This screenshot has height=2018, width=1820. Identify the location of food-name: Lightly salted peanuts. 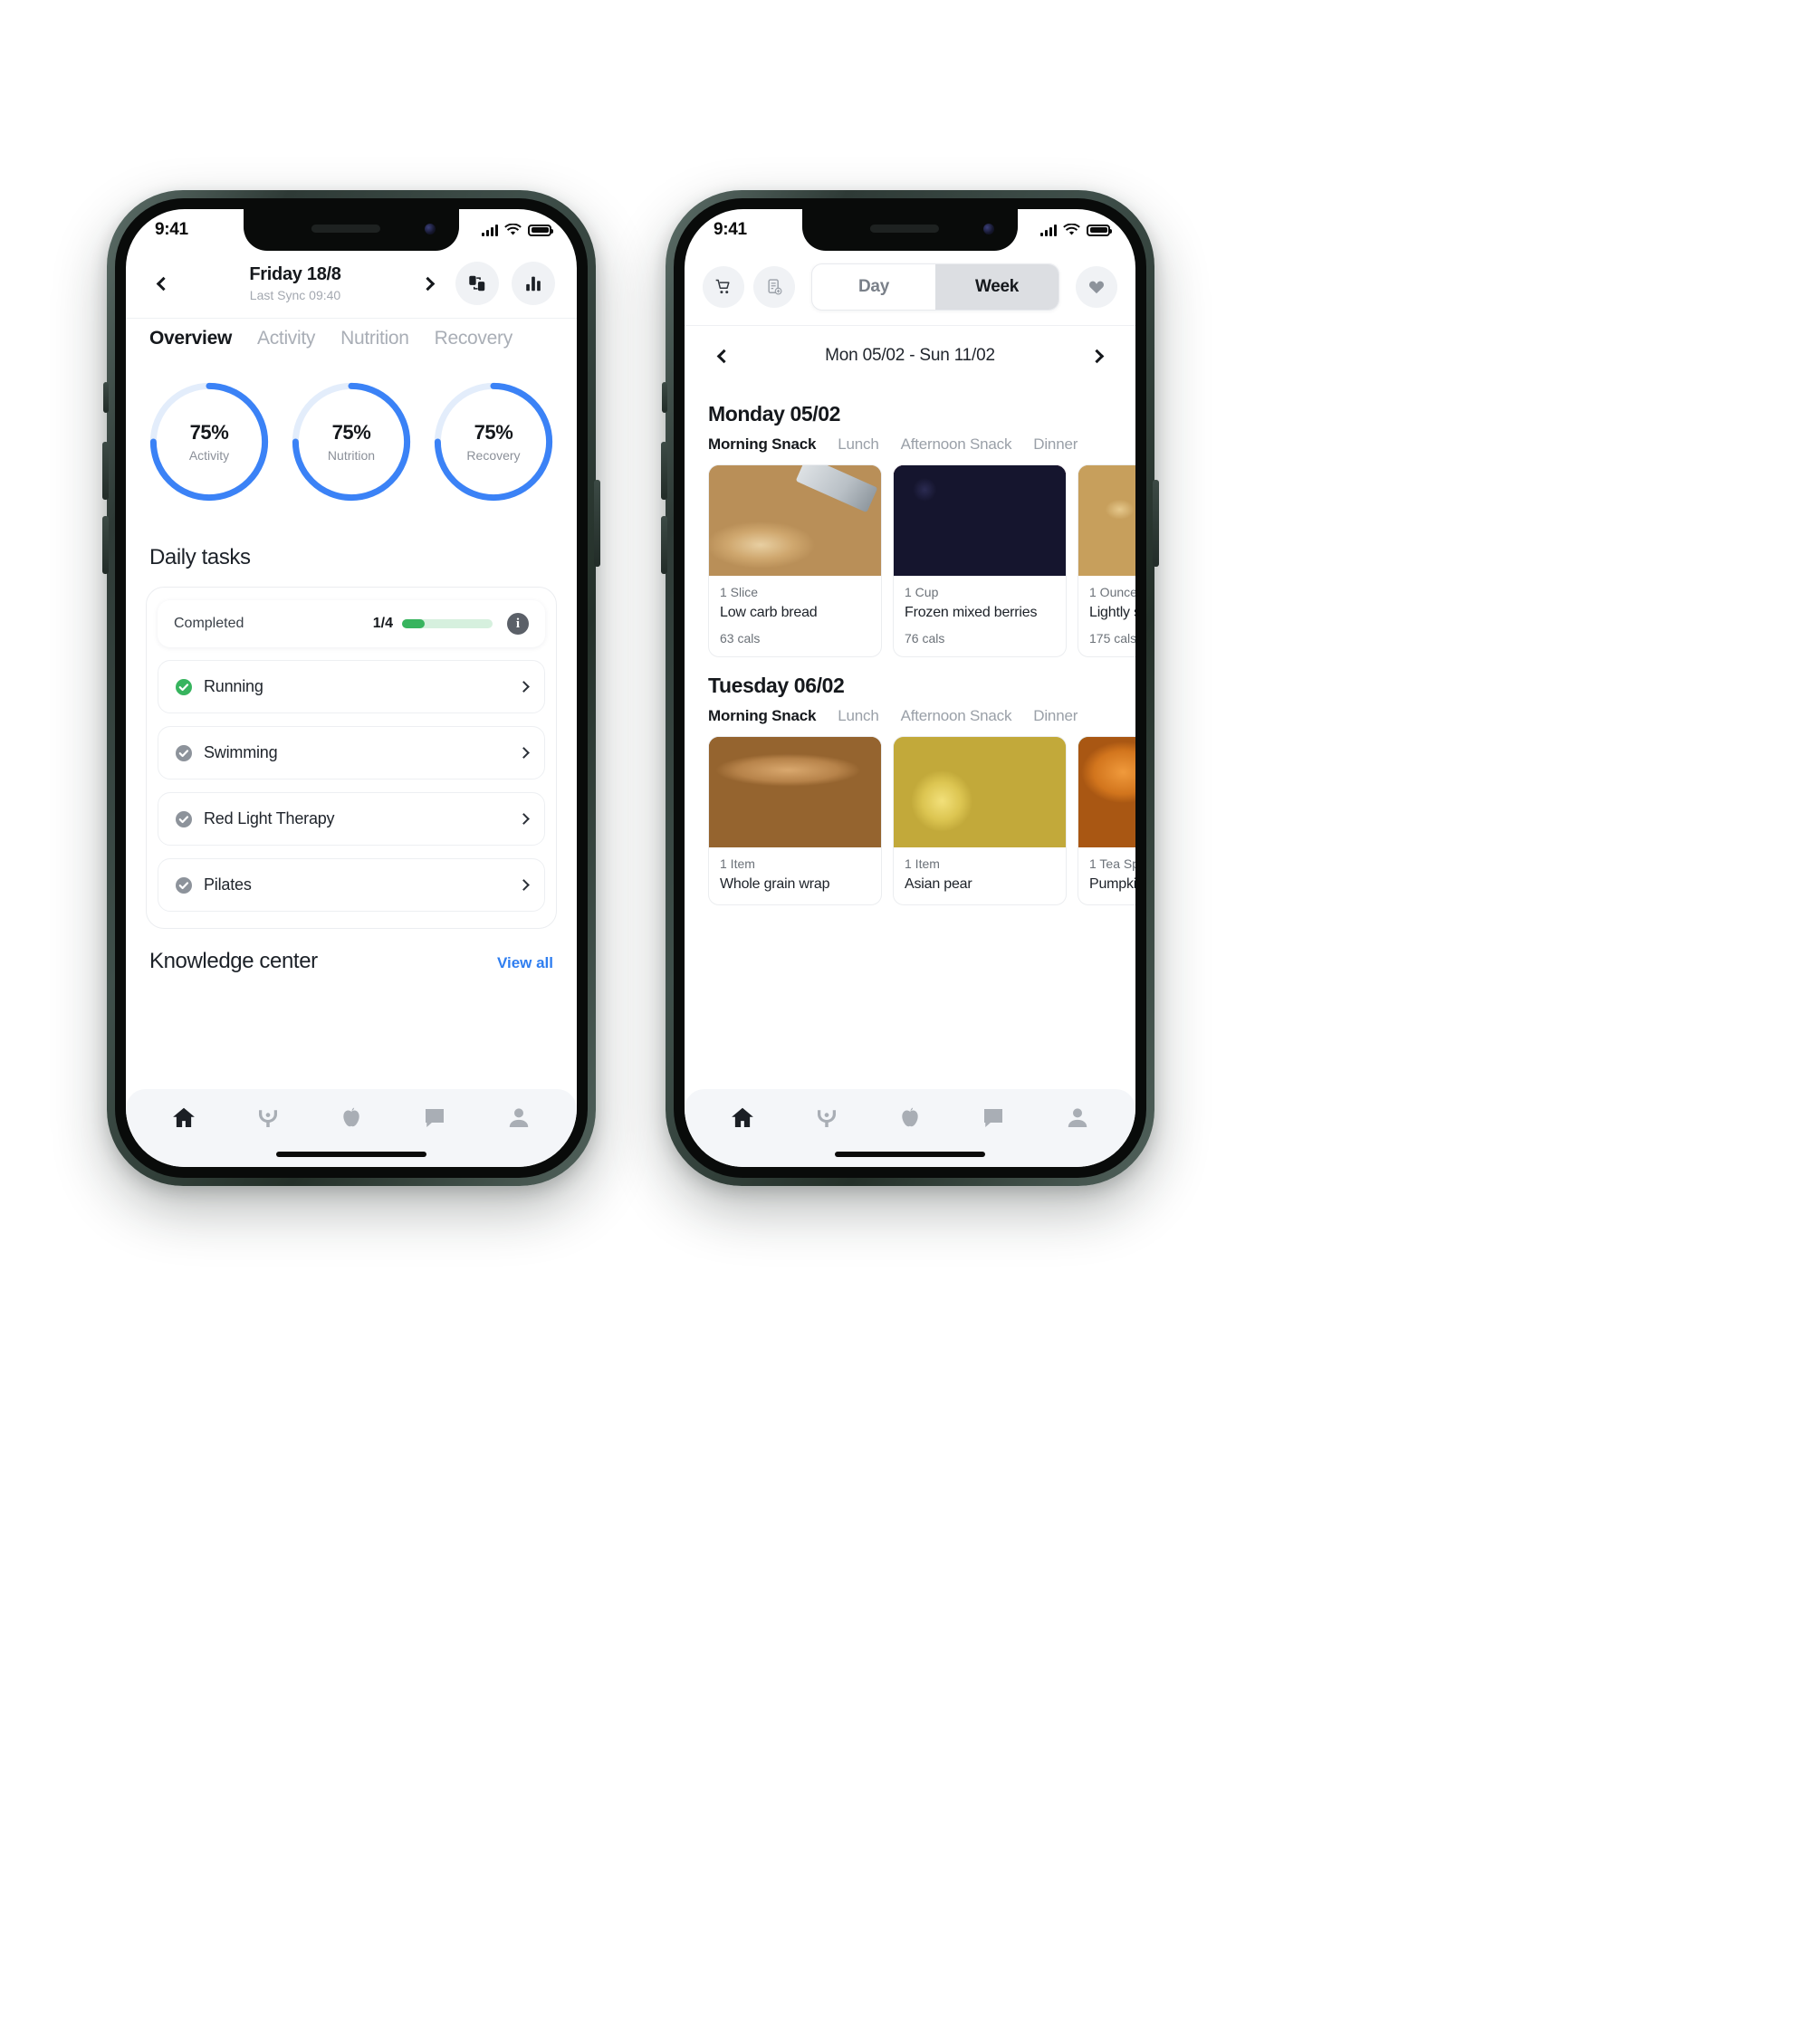
(1112, 612).